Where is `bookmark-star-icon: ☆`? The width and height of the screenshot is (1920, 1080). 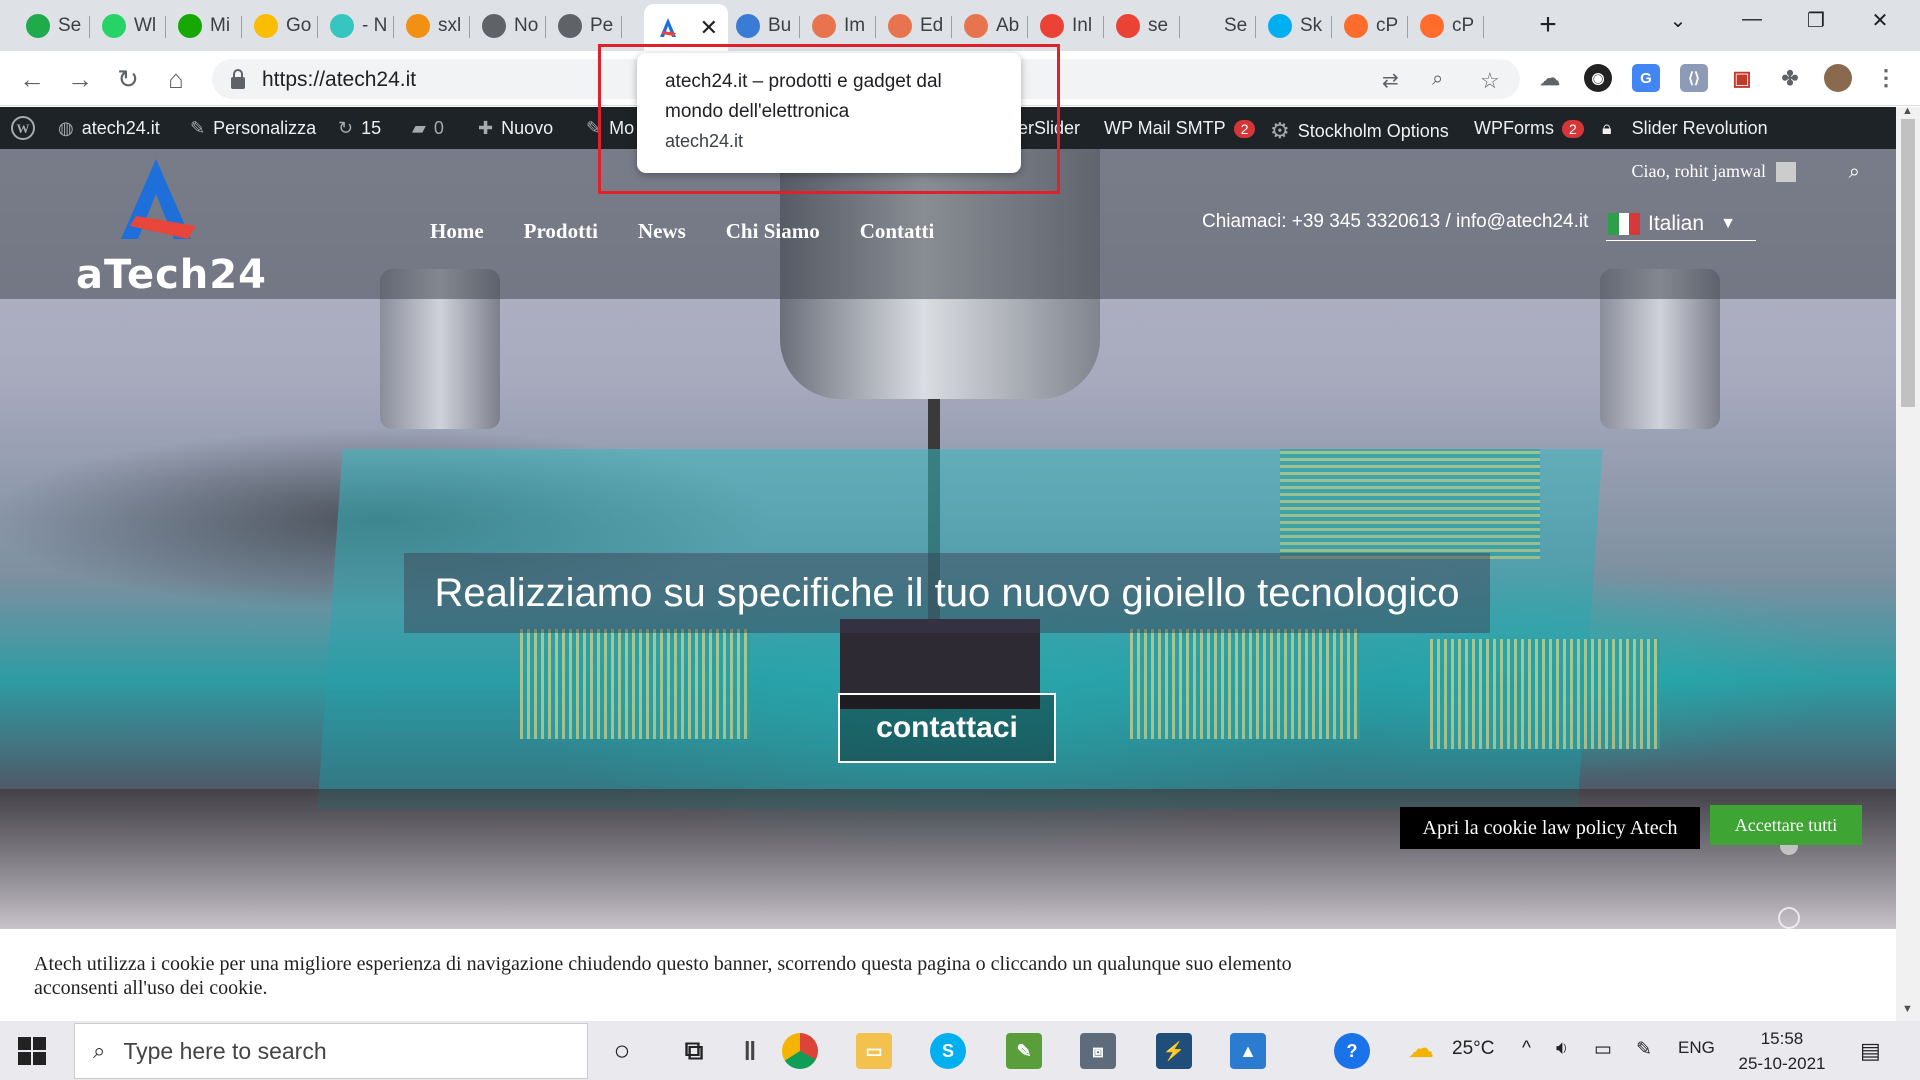 bookmark-star-icon: ☆ is located at coordinates (1490, 81).